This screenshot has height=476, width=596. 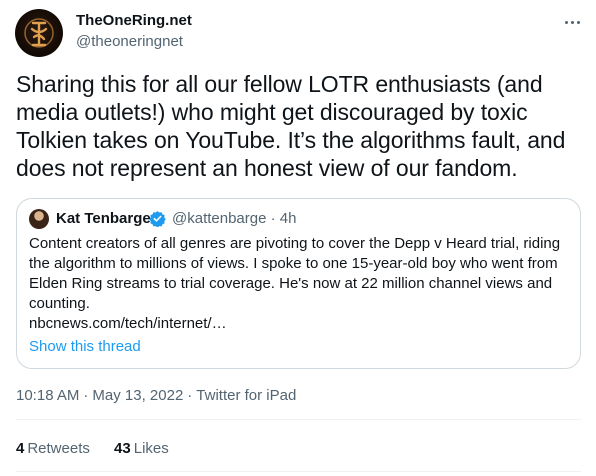 What do you see at coordinates (157, 219) in the screenshot?
I see `verified-badge-icon` at bounding box center [157, 219].